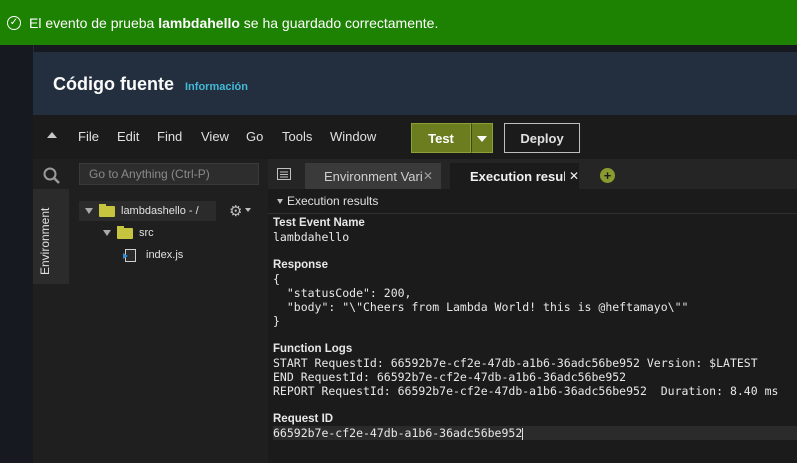 The height and width of the screenshot is (463, 797). What do you see at coordinates (235, 211) in the screenshot?
I see `gear-icon: ⚙` at bounding box center [235, 211].